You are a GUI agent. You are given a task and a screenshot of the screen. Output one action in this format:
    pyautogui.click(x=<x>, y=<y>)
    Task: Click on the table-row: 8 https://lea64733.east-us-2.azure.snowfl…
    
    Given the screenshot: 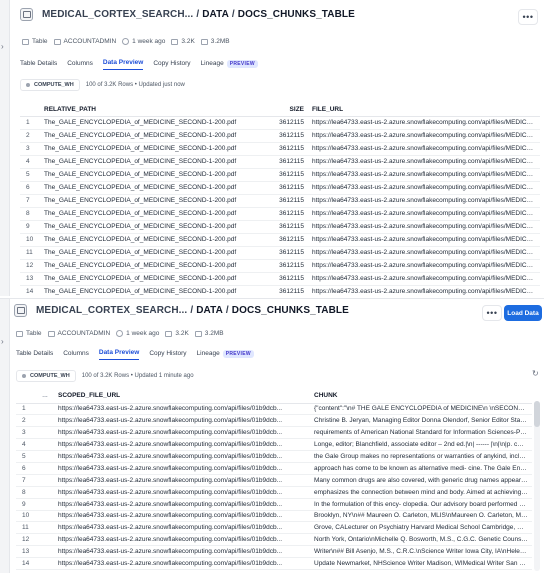 What is the action you would take?
    pyautogui.click(x=274, y=492)
    